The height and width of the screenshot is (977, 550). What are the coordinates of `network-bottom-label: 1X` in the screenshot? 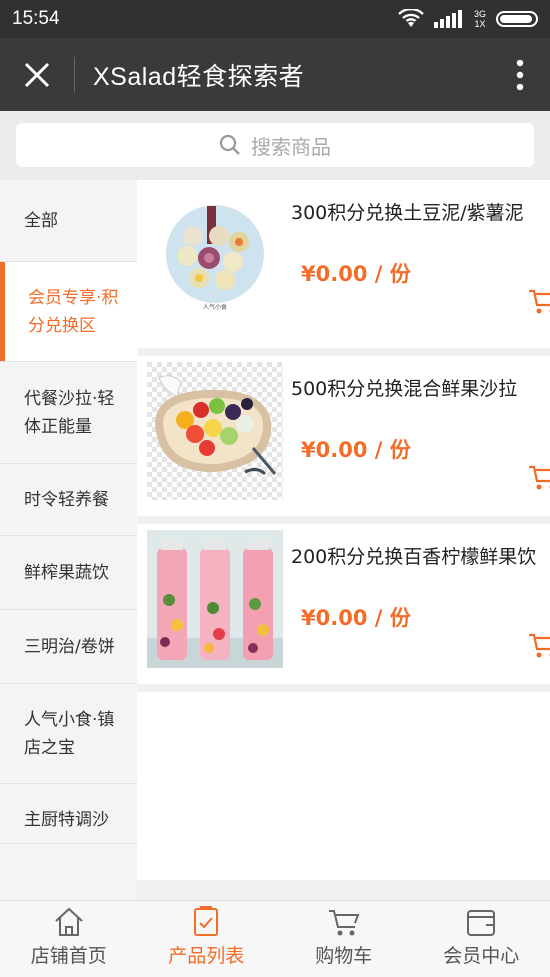 It's located at (480, 24).